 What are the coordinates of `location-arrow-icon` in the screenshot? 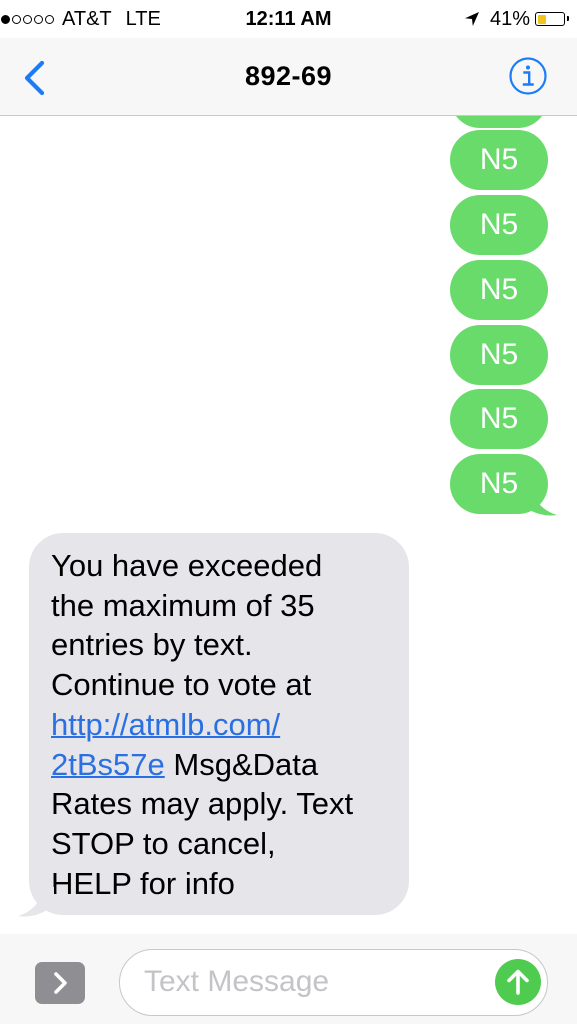 It's located at (471, 19).